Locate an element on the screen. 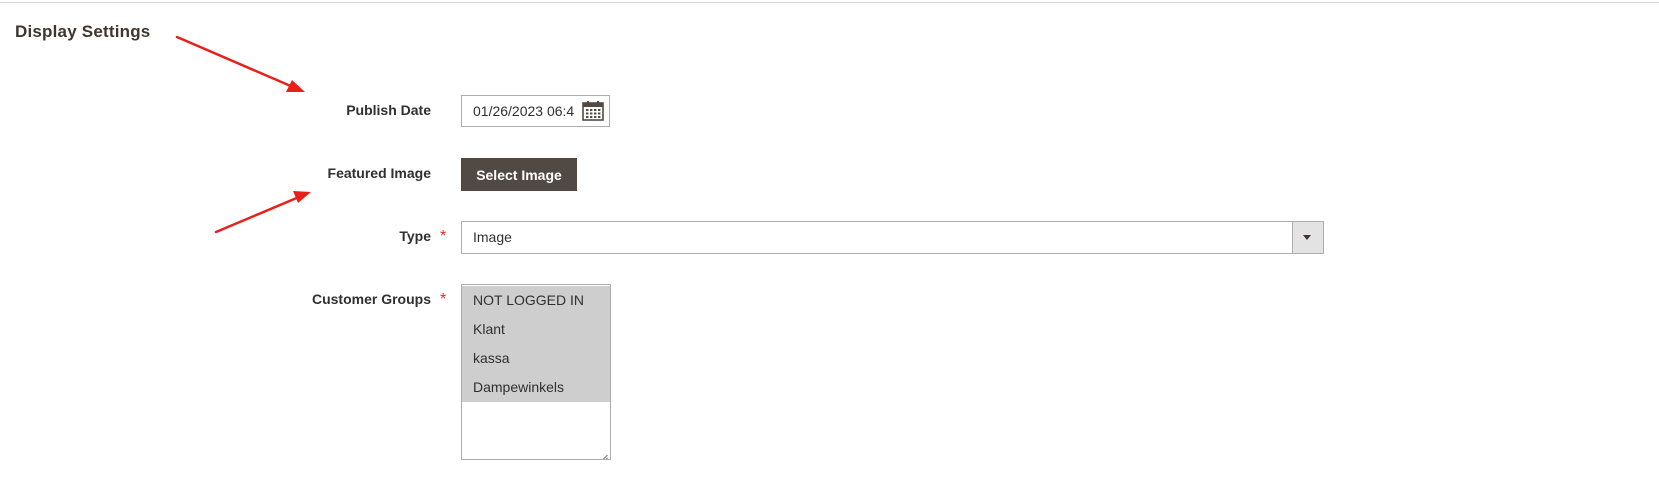 Image resolution: width=1659 pixels, height=494 pixels. type-dropdown-toggle is located at coordinates (1307, 237).